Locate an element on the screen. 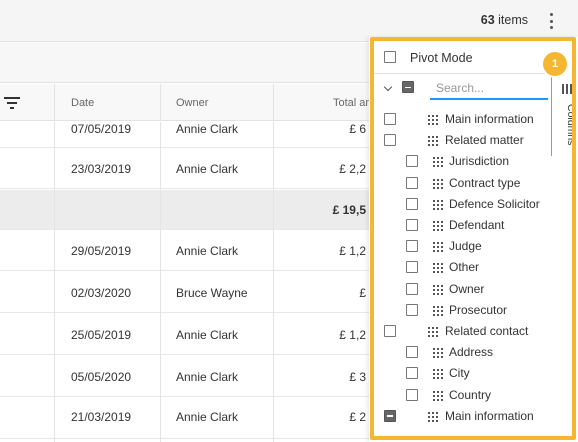 The image size is (578, 442). header-date: Date is located at coordinates (82, 103).